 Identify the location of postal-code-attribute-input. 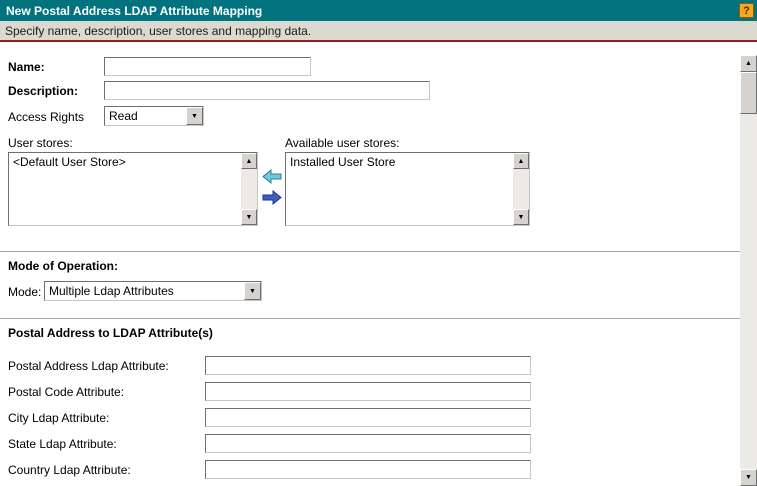
(368, 391).